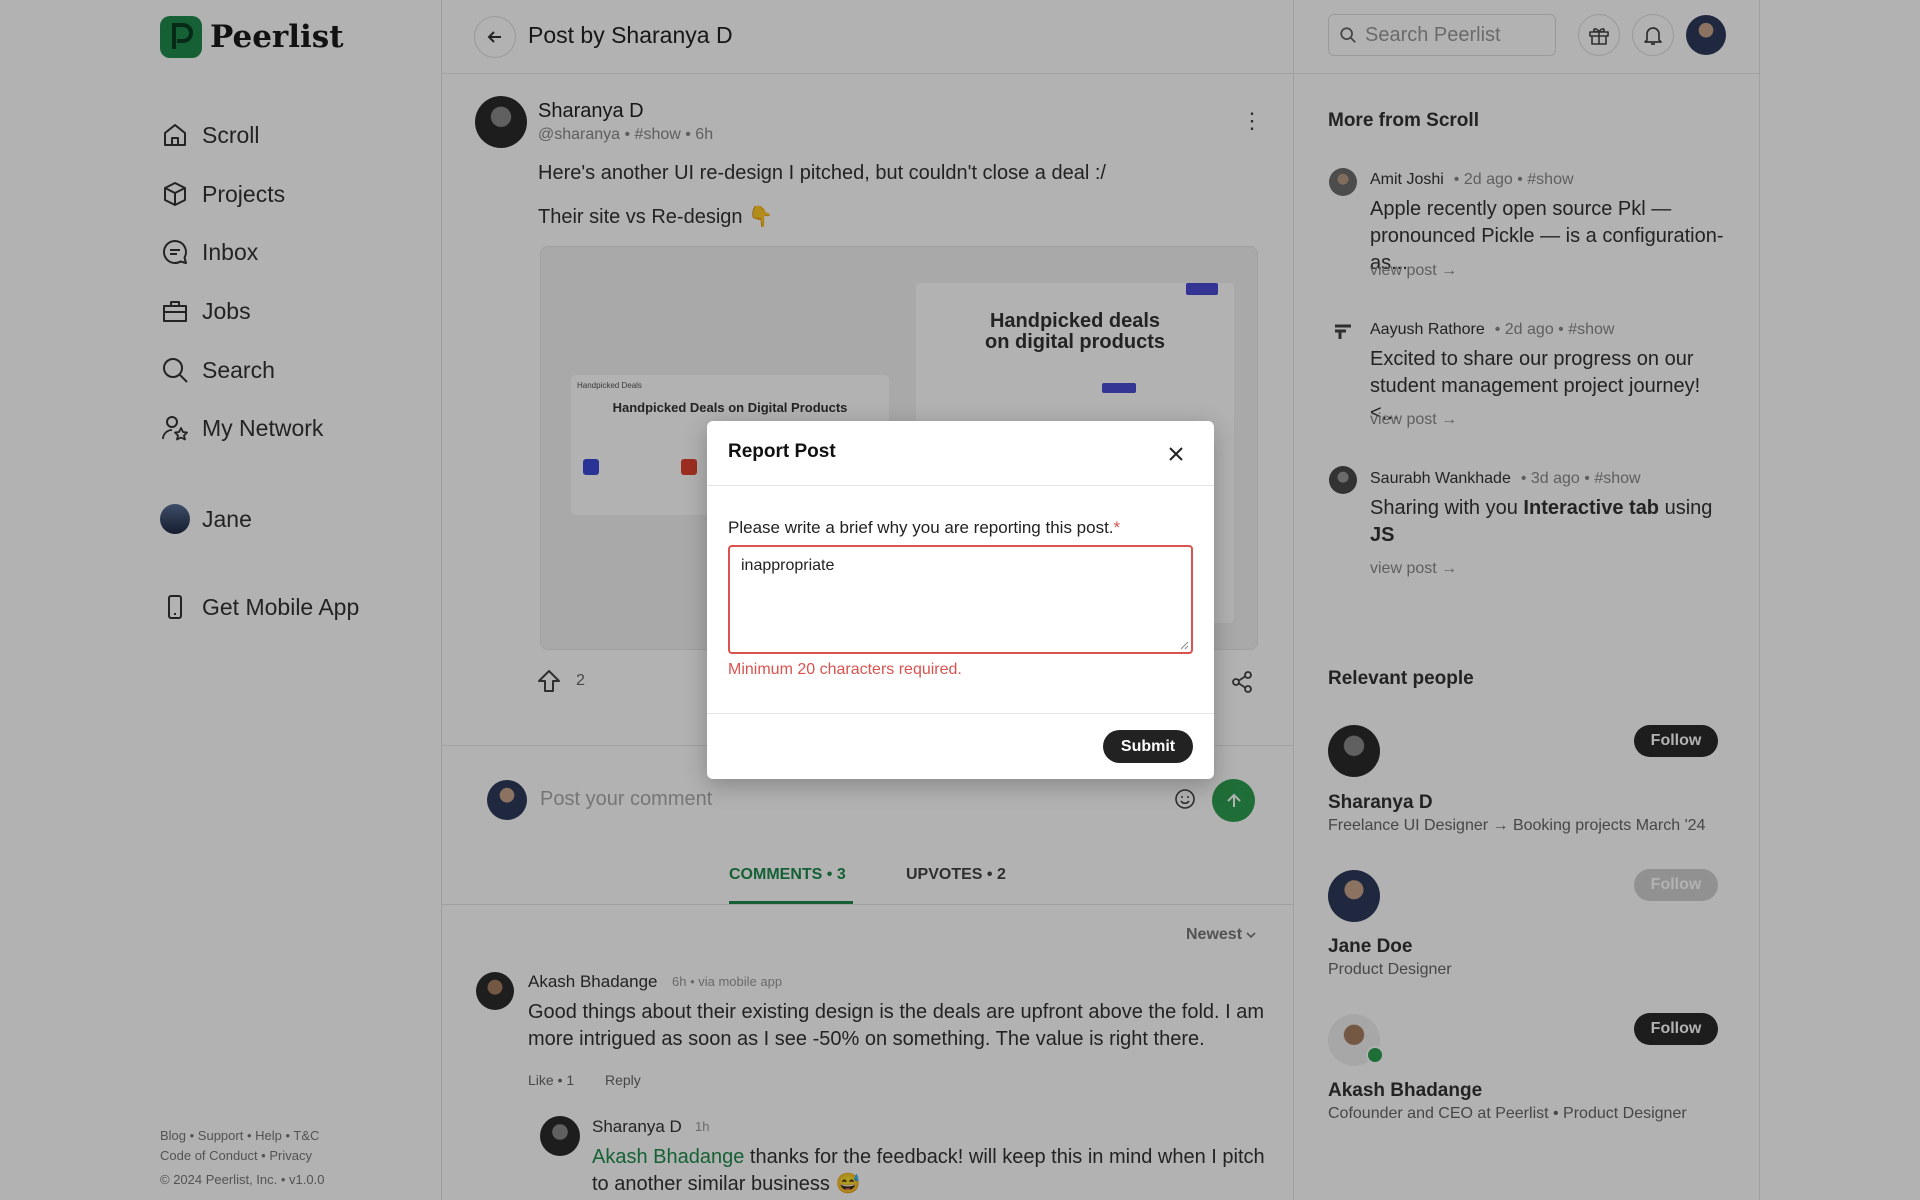 The image size is (1920, 1200). Describe the element at coordinates (782, 451) in the screenshot. I see `modal-title: Report Post` at that location.